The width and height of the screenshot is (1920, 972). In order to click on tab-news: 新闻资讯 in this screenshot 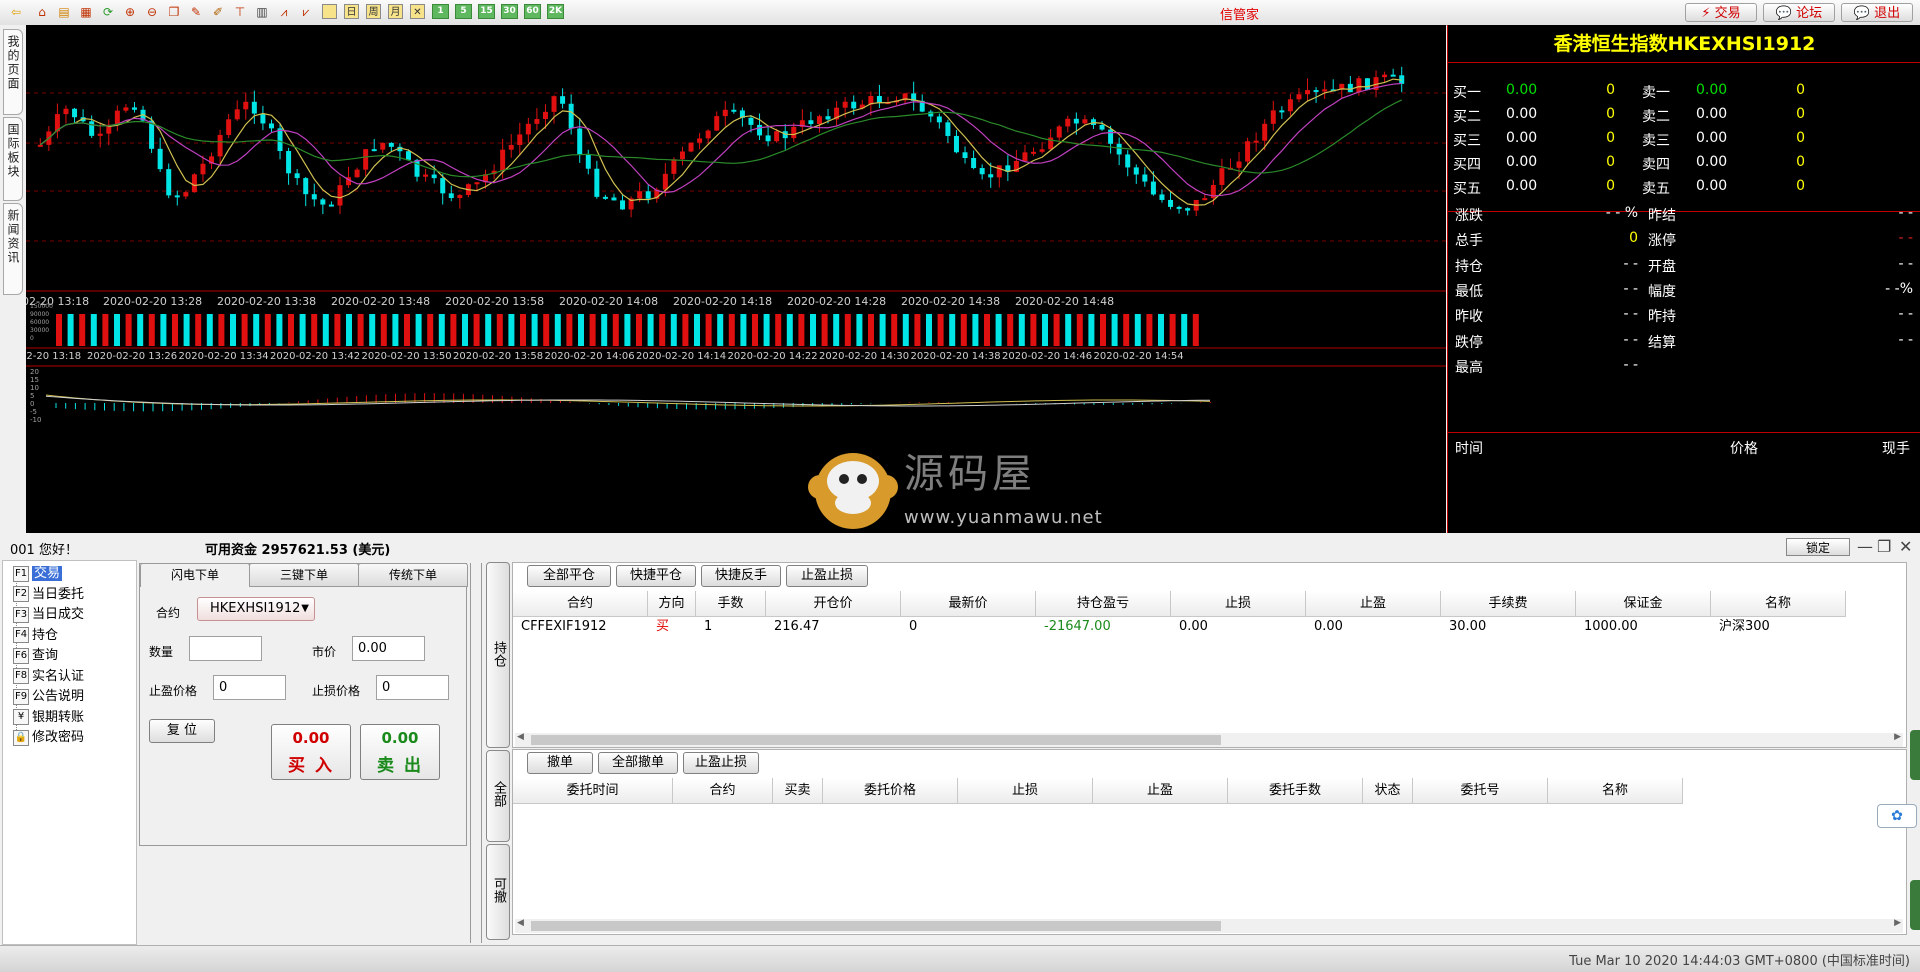, I will do `click(13, 249)`.